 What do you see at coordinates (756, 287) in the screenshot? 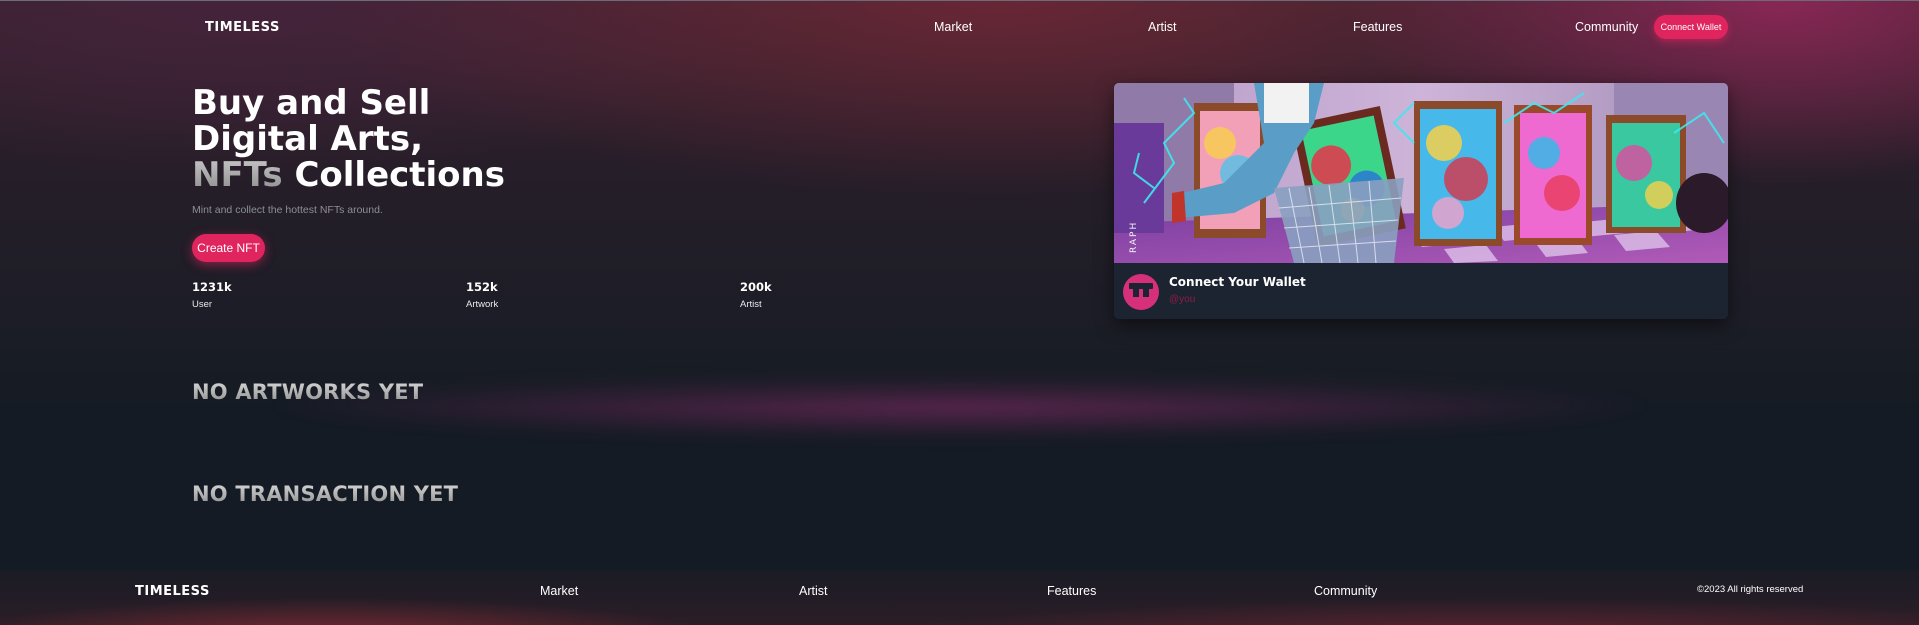
I see `stat-value: 200k` at bounding box center [756, 287].